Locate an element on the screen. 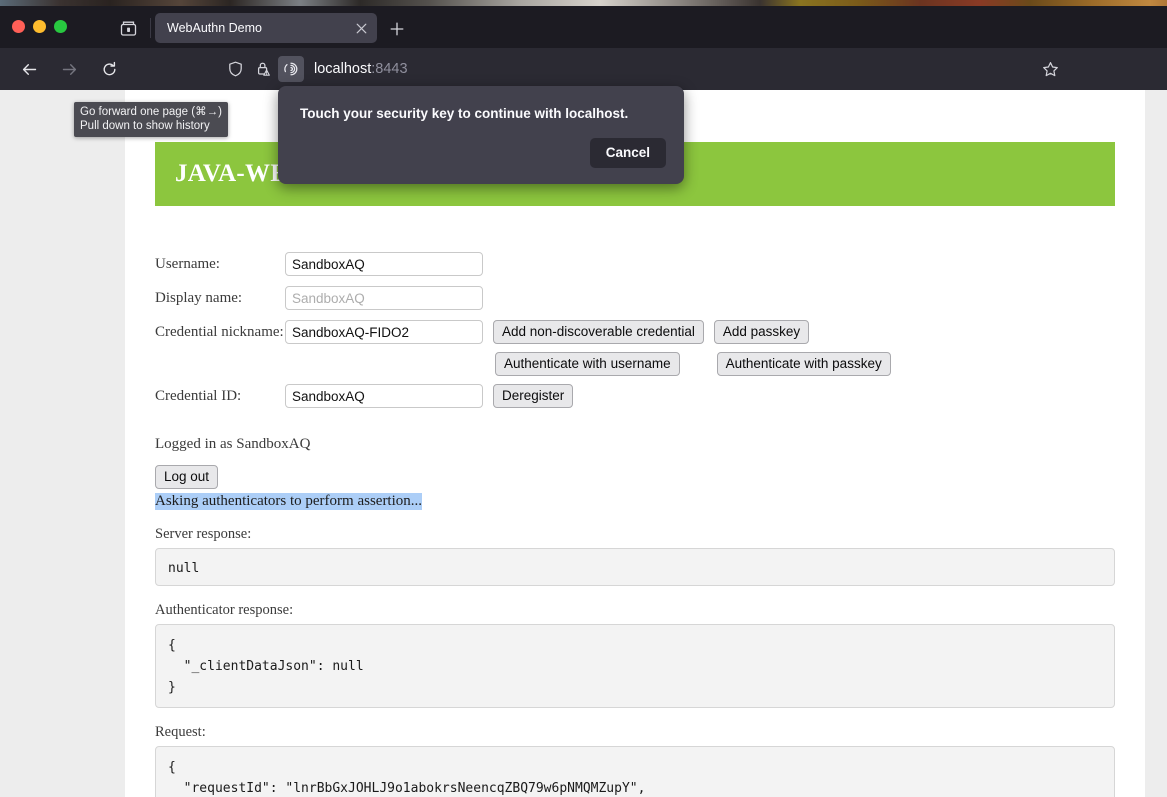  authenticator-response-box: { "_clientDataJson": null } is located at coordinates (635, 666).